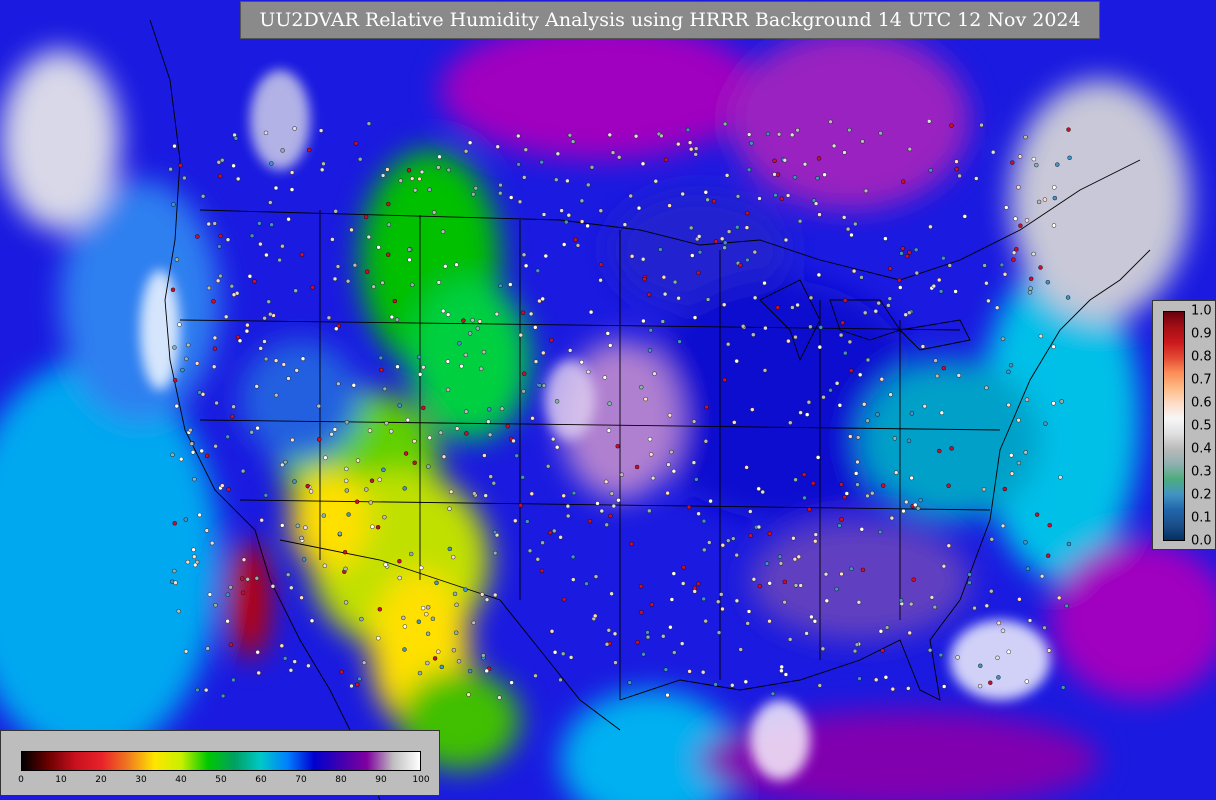 Image resolution: width=1216 pixels, height=800 pixels. Describe the element at coordinates (181, 780) in the screenshot. I see `rh-colorbar-tick: 40` at that location.